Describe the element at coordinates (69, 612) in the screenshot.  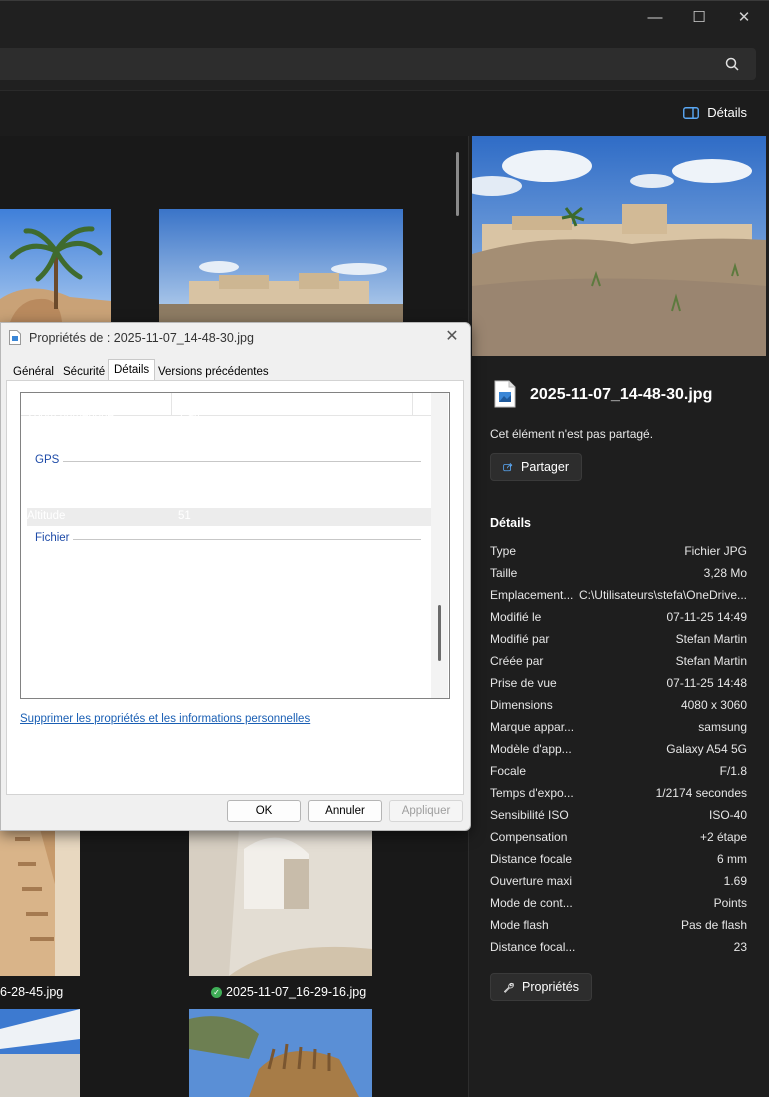
I see `property-key: Date de création` at that location.